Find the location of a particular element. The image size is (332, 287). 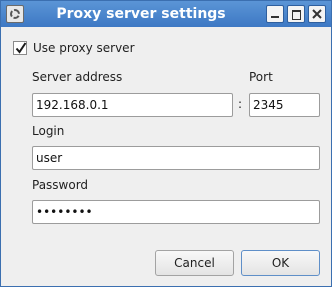

password-label: Password is located at coordinates (60, 185).